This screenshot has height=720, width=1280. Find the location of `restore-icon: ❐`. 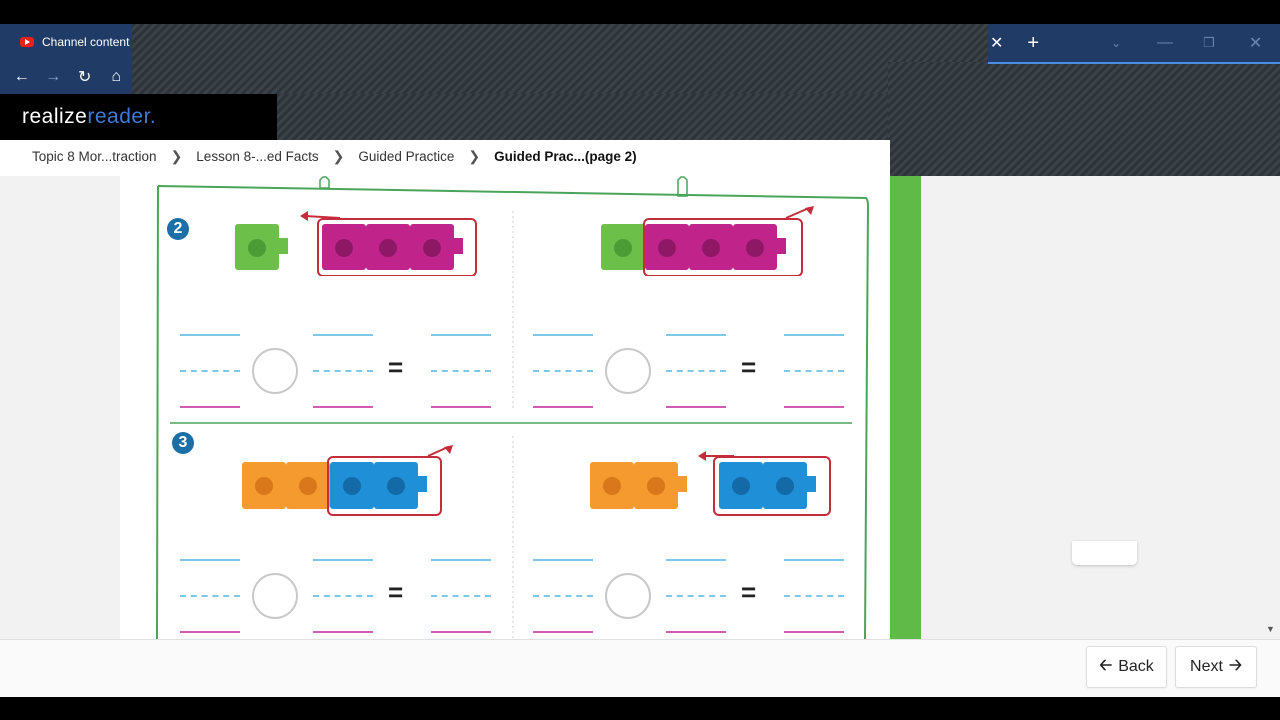

restore-icon: ❐ is located at coordinates (1209, 43).